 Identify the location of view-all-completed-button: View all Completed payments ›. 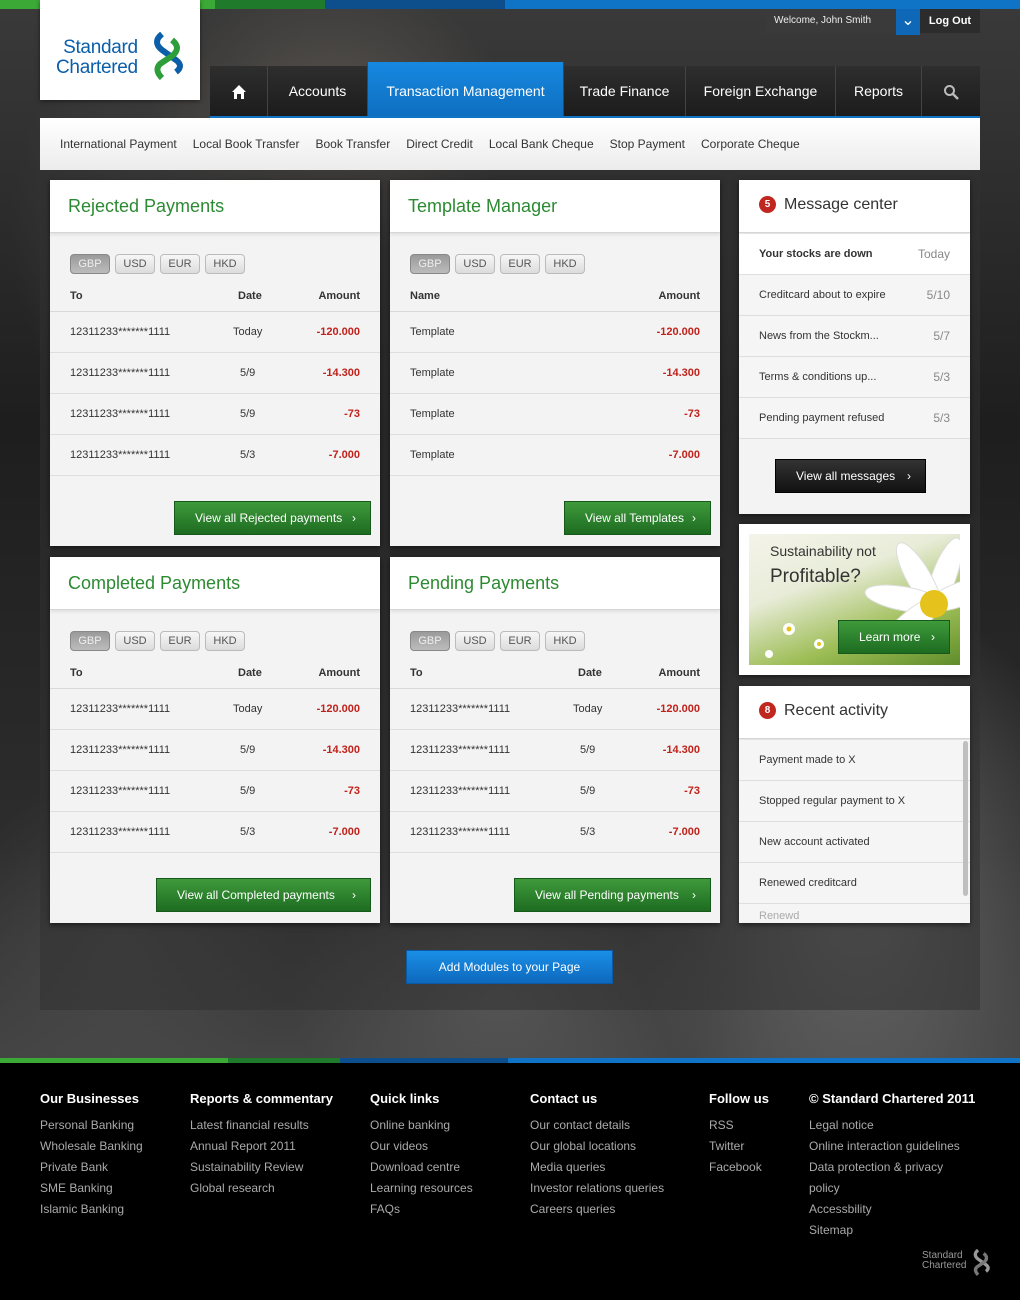
(263, 895).